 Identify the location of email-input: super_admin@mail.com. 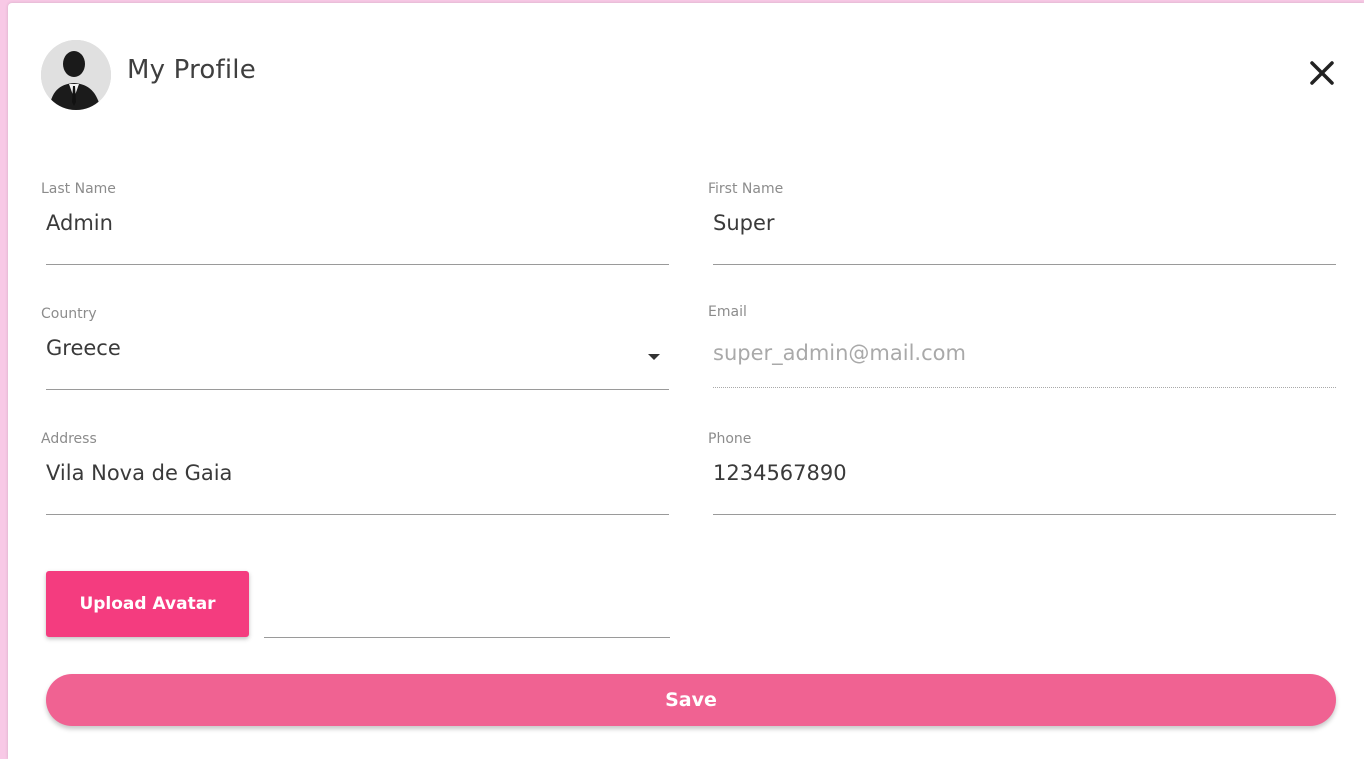
(839, 353).